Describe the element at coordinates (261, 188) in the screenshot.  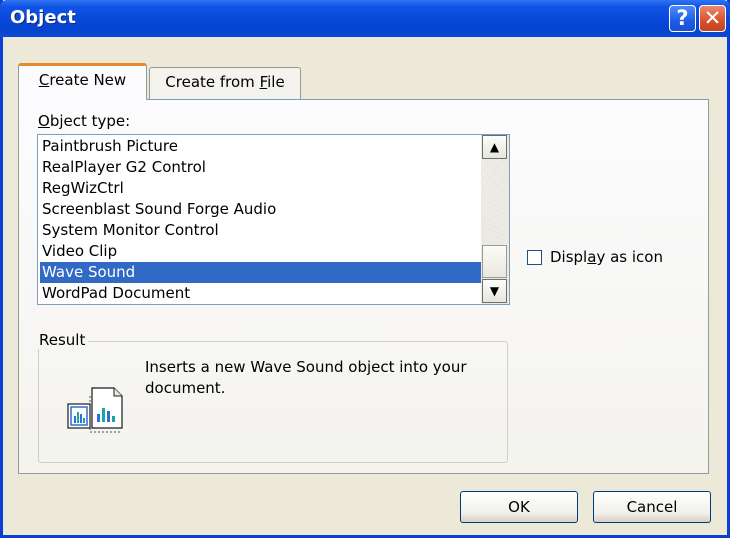
I see `list-item: RegWizCtrl` at that location.